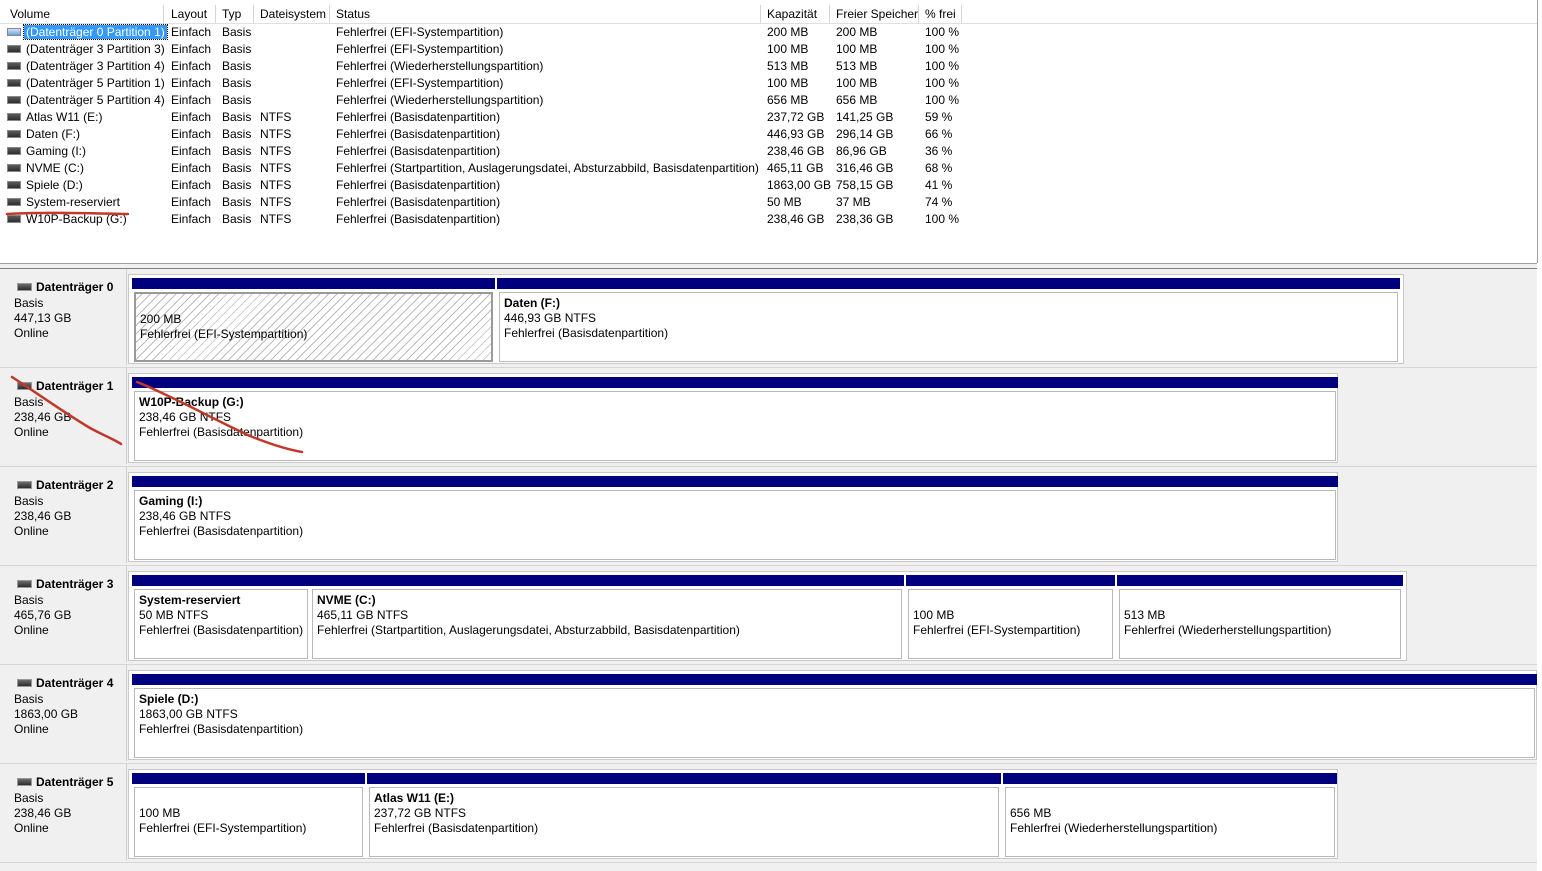 Image resolution: width=1542 pixels, height=871 pixels. Describe the element at coordinates (796, 151) in the screenshot. I see `volume-kapazitaet-cell: 238,46 GB` at that location.